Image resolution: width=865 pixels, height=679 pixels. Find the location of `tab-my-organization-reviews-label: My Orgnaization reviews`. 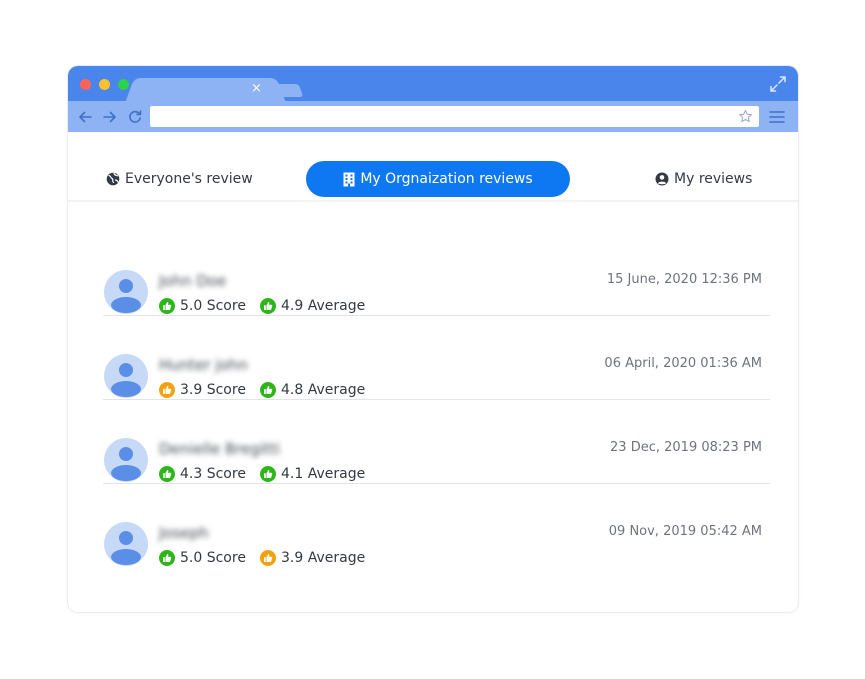

tab-my-organization-reviews-label: My Orgnaization reviews is located at coordinates (446, 179).